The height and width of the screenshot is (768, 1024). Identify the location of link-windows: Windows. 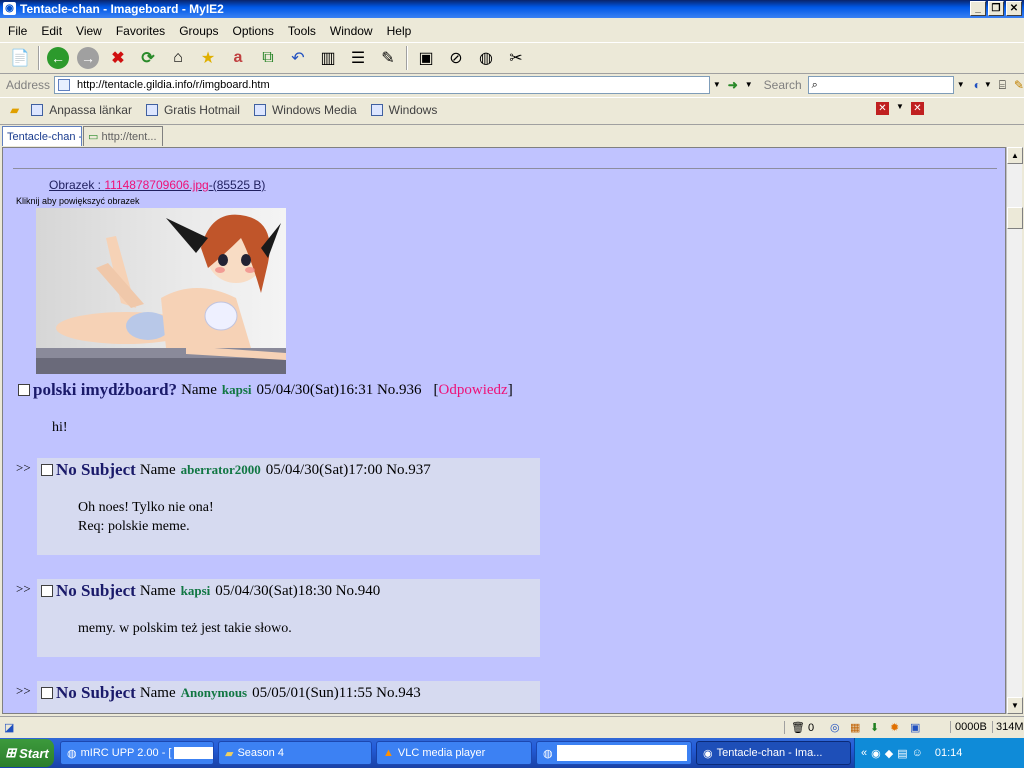
(403, 110).